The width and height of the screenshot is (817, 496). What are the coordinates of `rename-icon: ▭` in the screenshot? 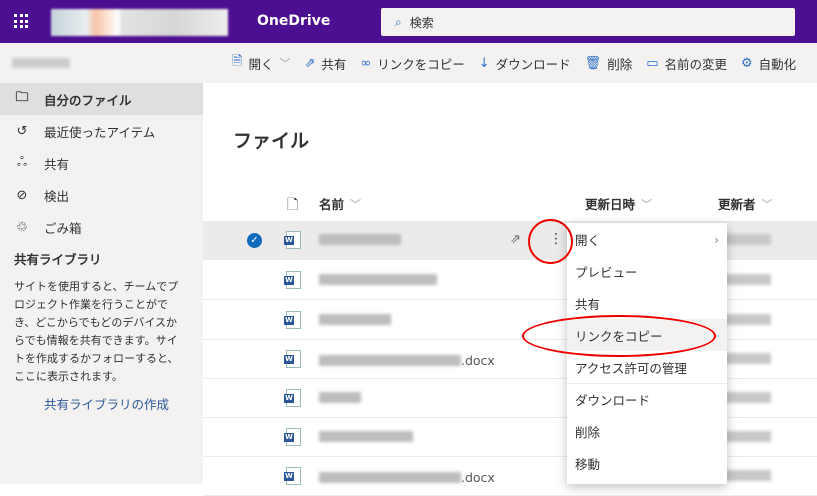 It's located at (652, 63).